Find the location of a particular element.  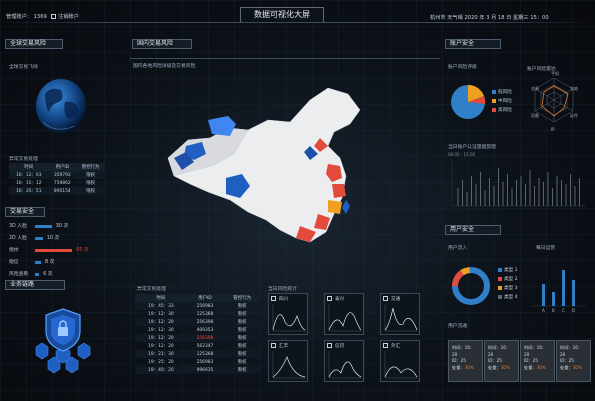

mini-chart: 四川 is located at coordinates (288, 314).